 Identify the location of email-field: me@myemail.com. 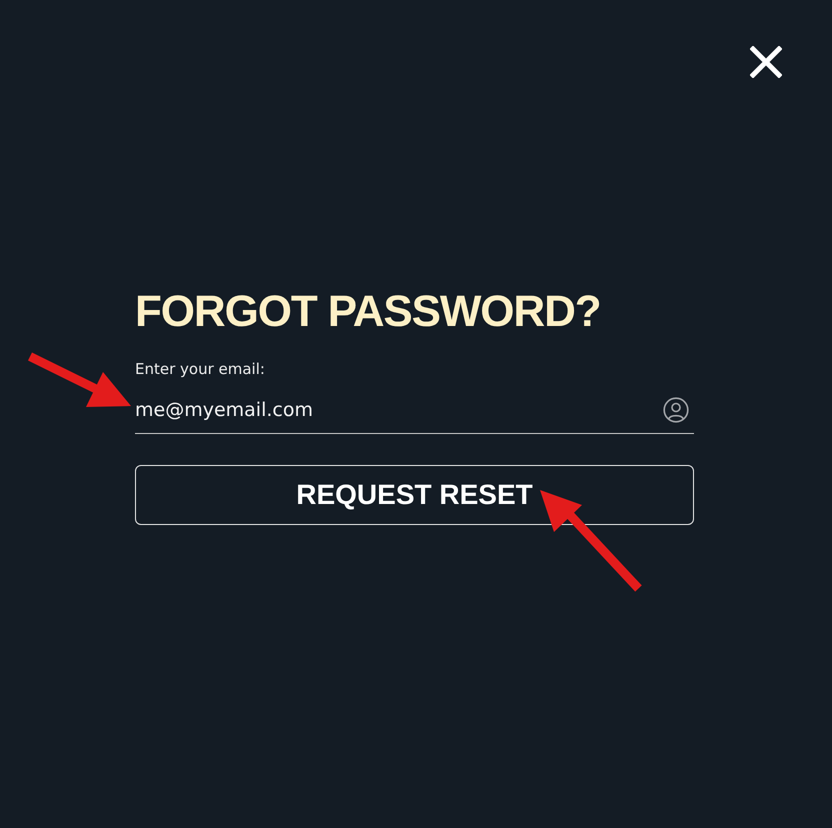
(414, 410).